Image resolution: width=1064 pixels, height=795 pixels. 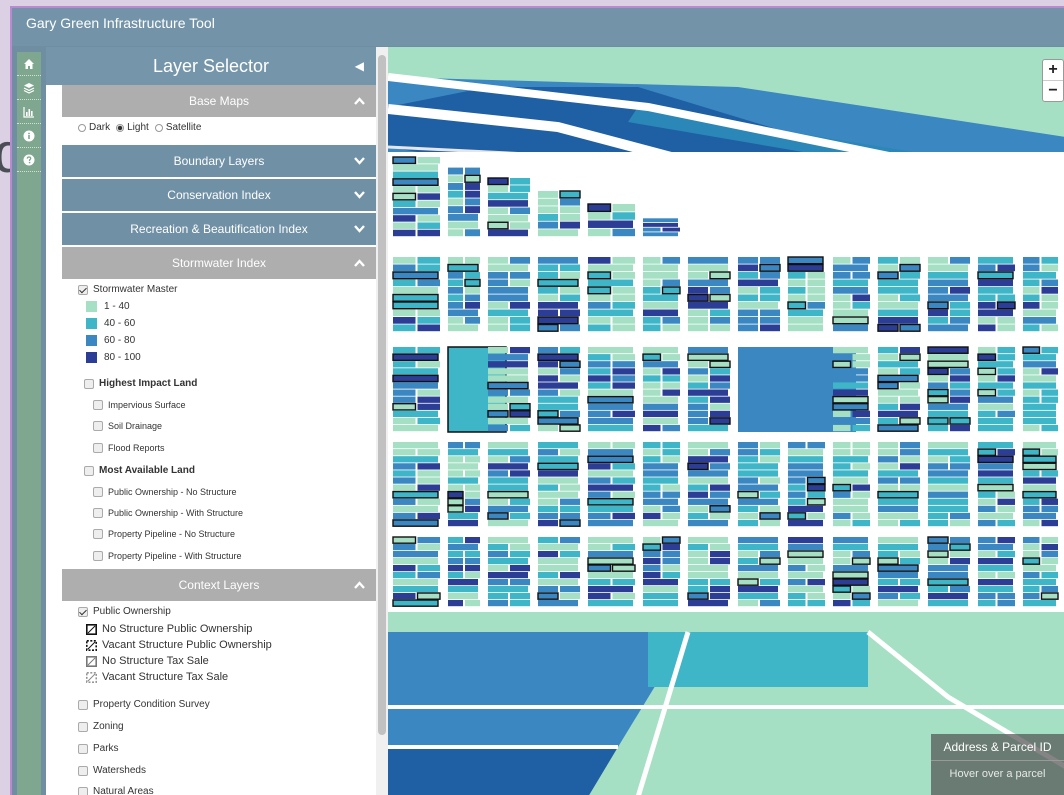 I want to click on public-ownership-toggle: Public Ownership, so click(x=124, y=611).